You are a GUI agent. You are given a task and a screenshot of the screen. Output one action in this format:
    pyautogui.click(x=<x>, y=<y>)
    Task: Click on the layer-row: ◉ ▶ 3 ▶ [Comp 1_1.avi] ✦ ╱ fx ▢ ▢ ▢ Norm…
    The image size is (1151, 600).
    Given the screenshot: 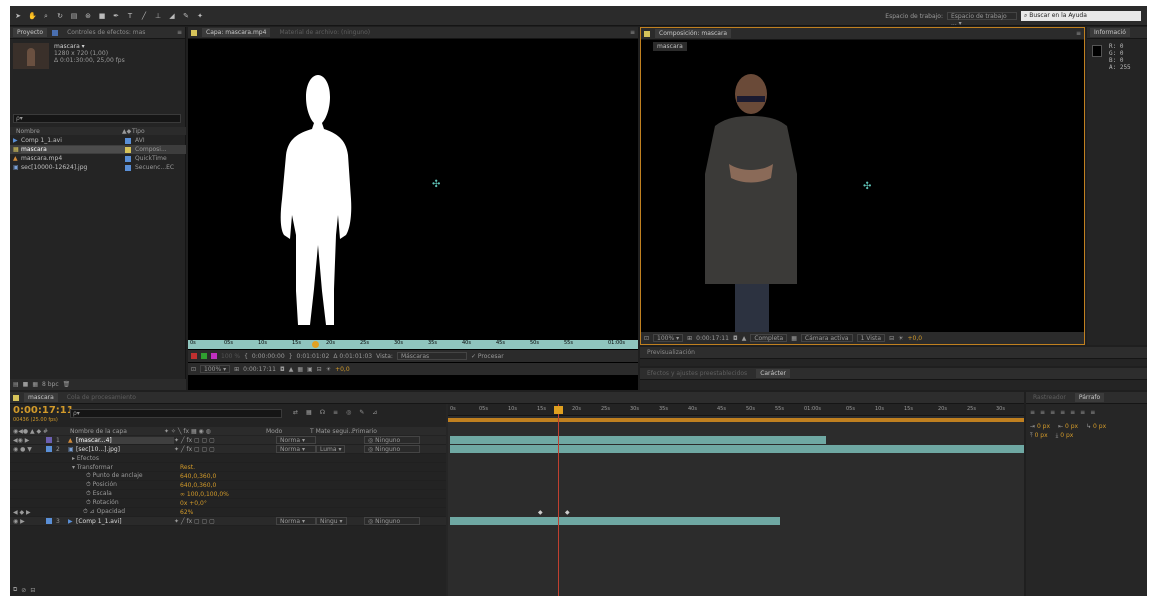 What is the action you would take?
    pyautogui.click(x=228, y=521)
    